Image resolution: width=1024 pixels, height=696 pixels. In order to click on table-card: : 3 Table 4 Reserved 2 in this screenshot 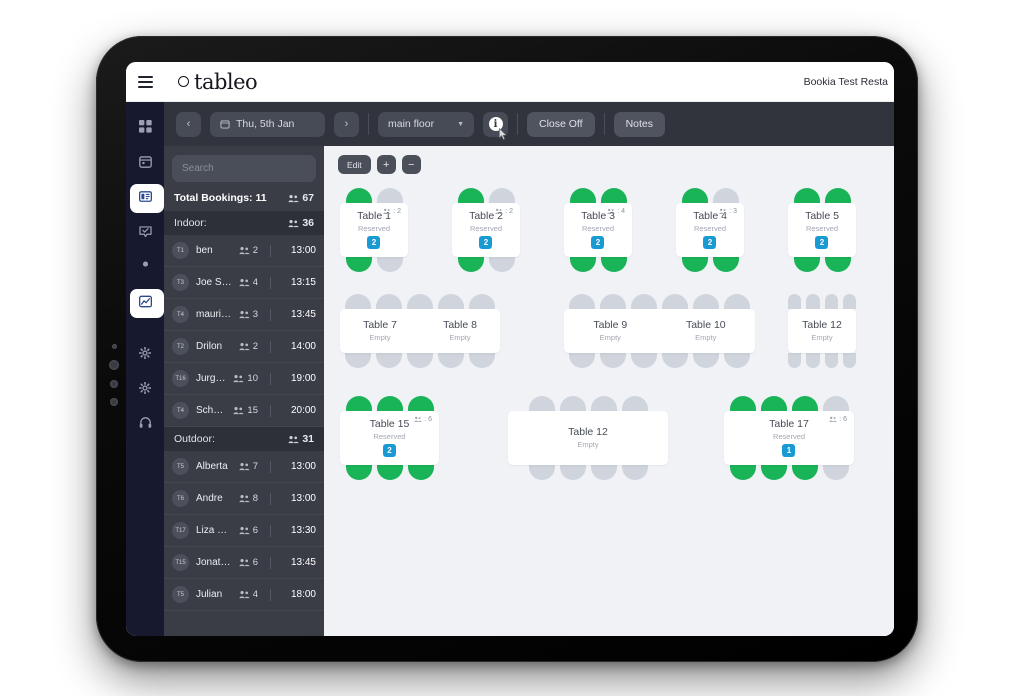, I will do `click(710, 230)`.